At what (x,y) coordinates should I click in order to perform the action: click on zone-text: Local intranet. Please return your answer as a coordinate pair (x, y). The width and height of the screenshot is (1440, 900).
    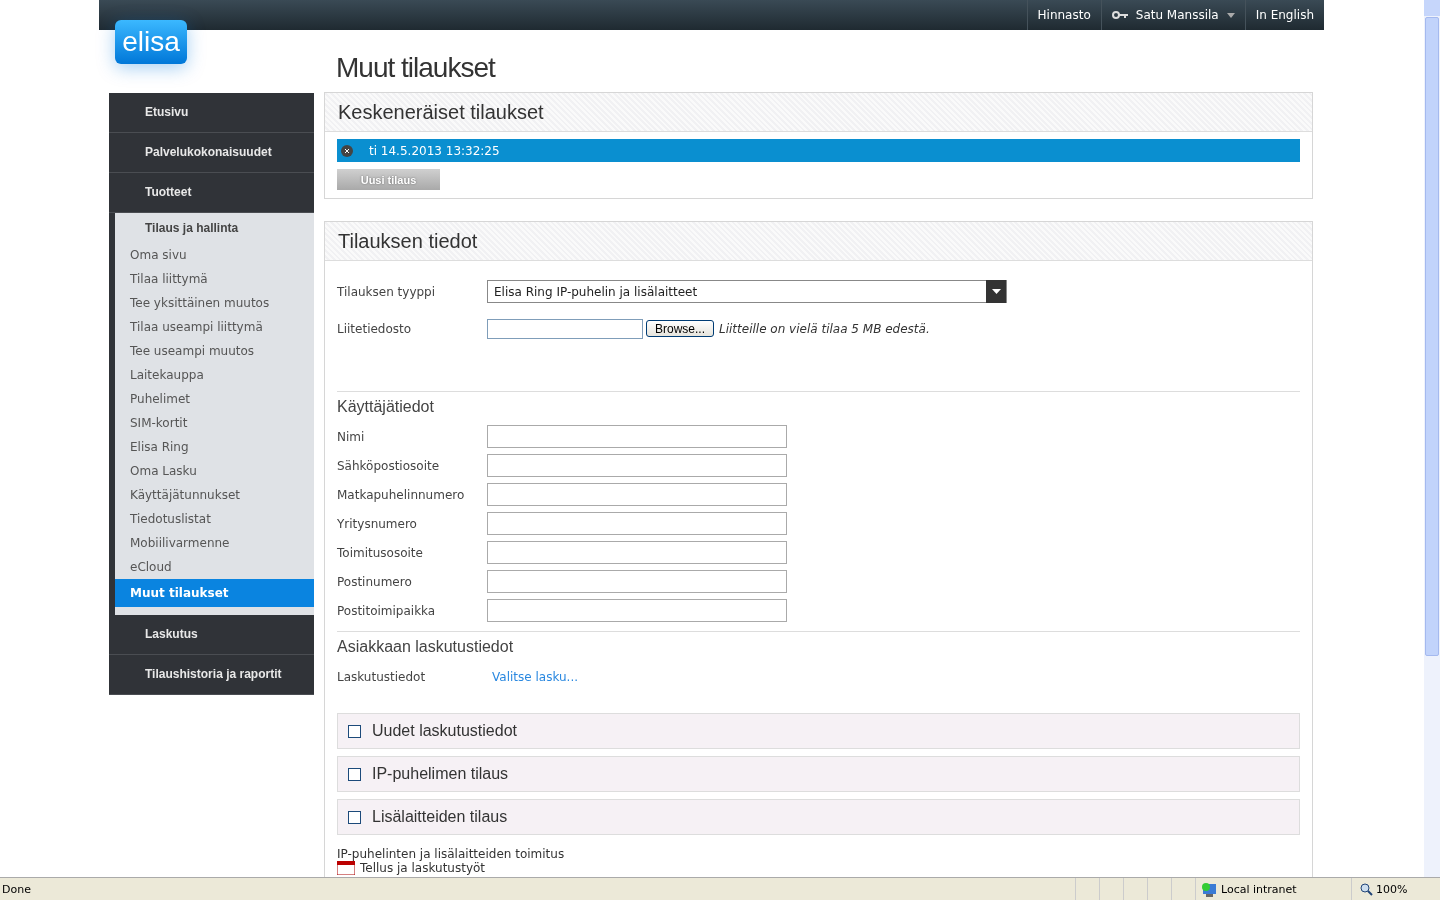
    Looking at the image, I should click on (1259, 889).